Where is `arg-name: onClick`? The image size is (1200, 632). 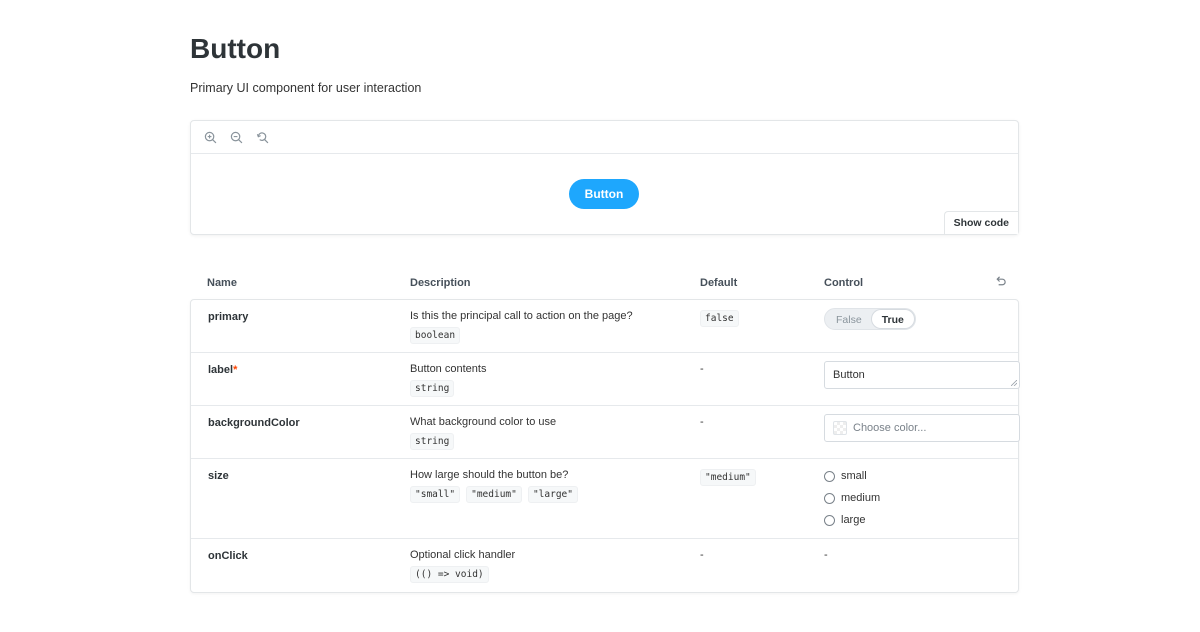 arg-name: onClick is located at coordinates (228, 556).